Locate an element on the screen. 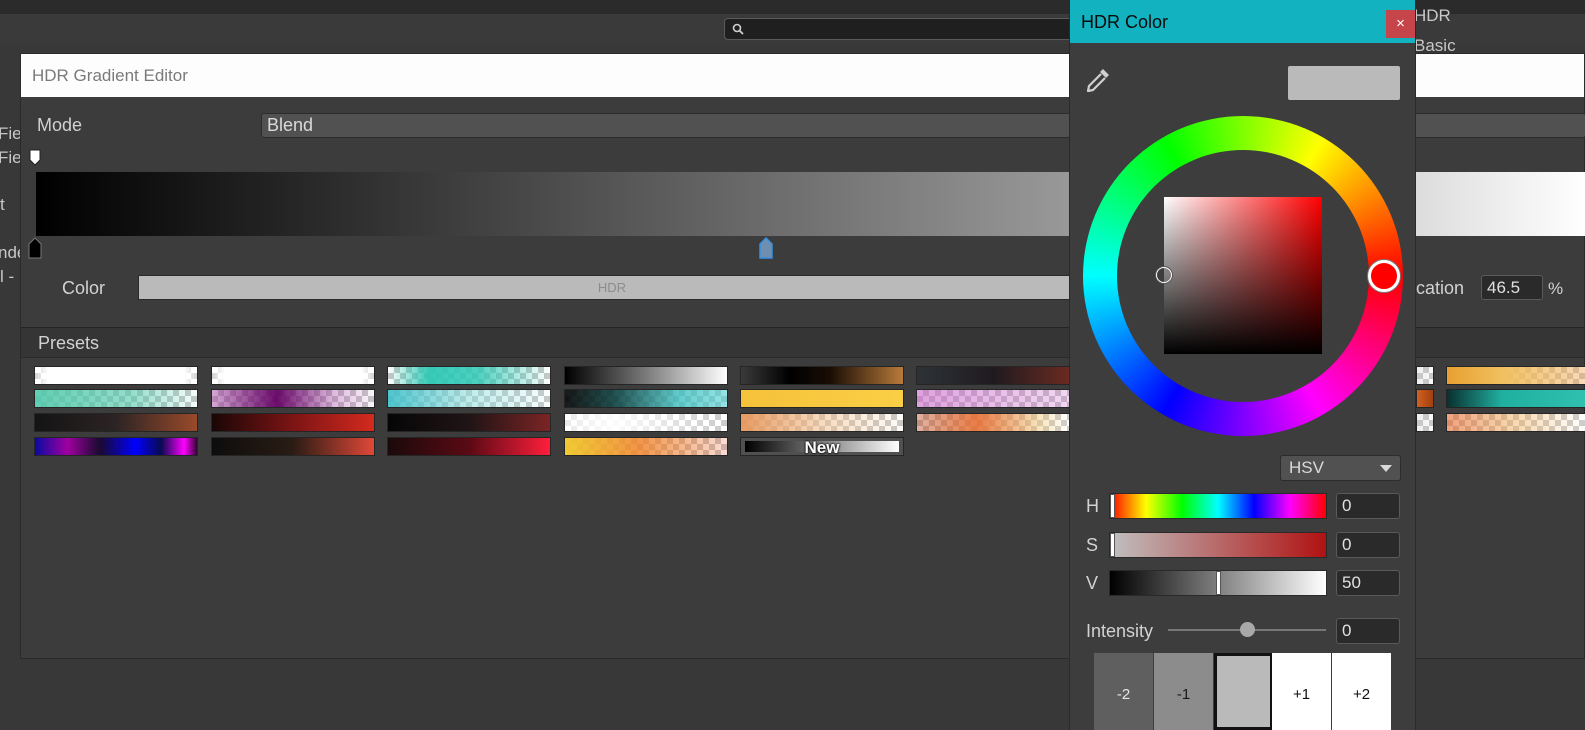 The width and height of the screenshot is (1585, 730). value-input: 50 is located at coordinates (1368, 583).